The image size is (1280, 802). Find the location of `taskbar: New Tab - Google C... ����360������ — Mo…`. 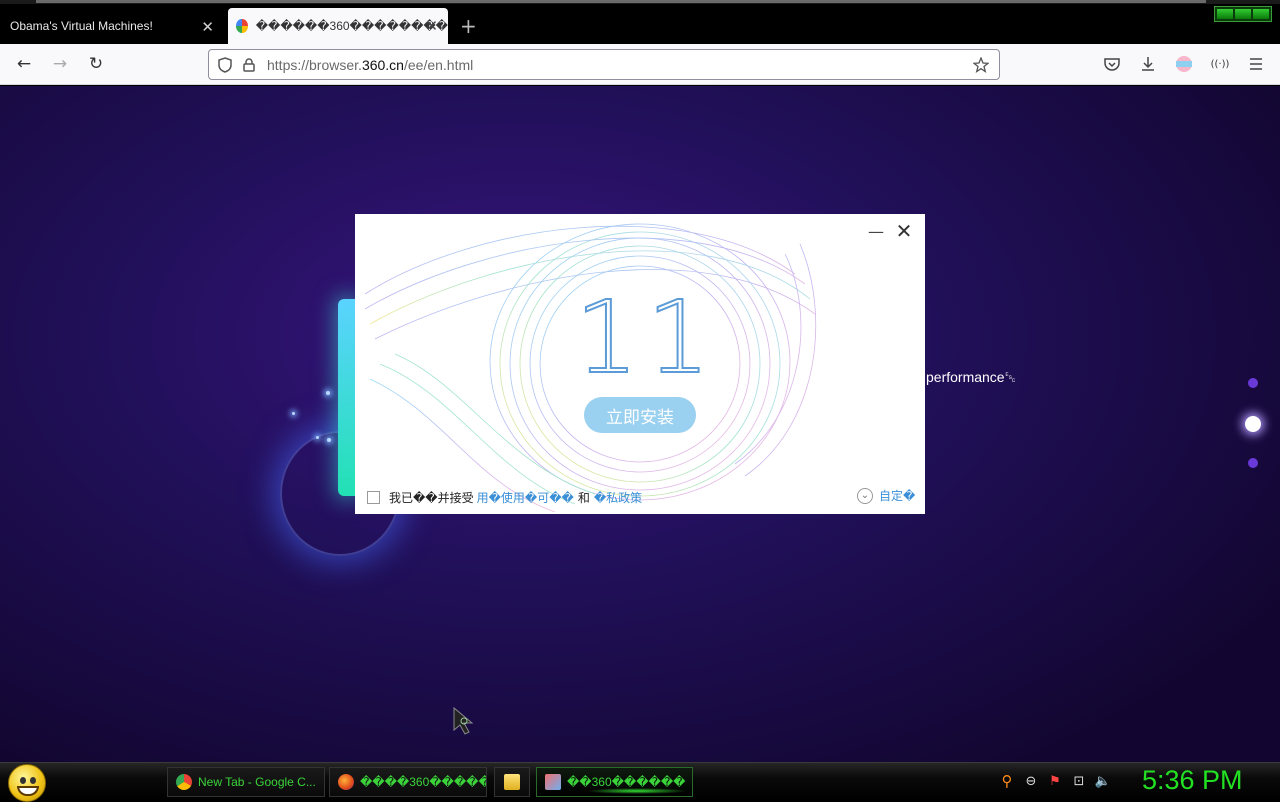

taskbar: New Tab - Google C... ����360������ — Mo… is located at coordinates (640, 782).